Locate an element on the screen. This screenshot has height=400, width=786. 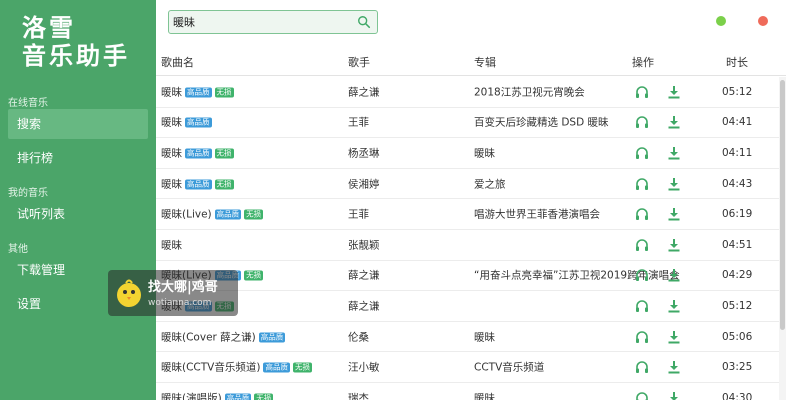
sidebar-section-other: 其他 is located at coordinates (18, 249).